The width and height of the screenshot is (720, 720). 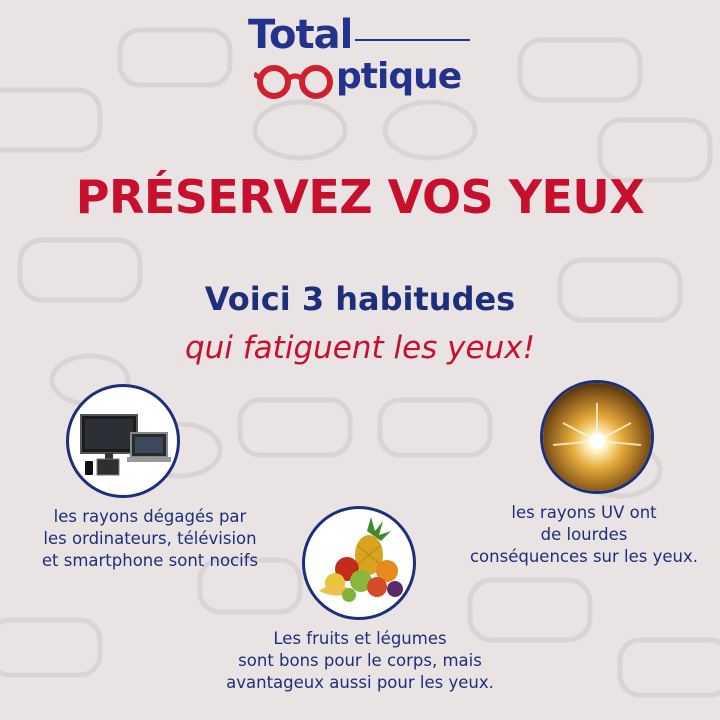 What do you see at coordinates (125, 445) in the screenshot?
I see `screens-icon` at bounding box center [125, 445].